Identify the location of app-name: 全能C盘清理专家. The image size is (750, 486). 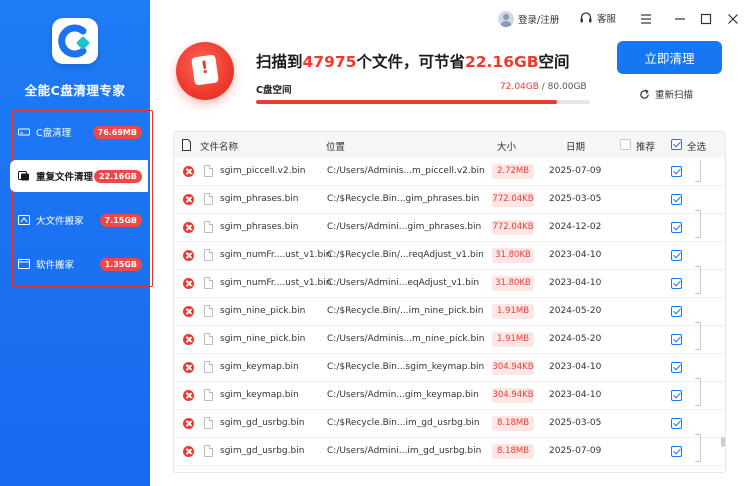
(75, 90).